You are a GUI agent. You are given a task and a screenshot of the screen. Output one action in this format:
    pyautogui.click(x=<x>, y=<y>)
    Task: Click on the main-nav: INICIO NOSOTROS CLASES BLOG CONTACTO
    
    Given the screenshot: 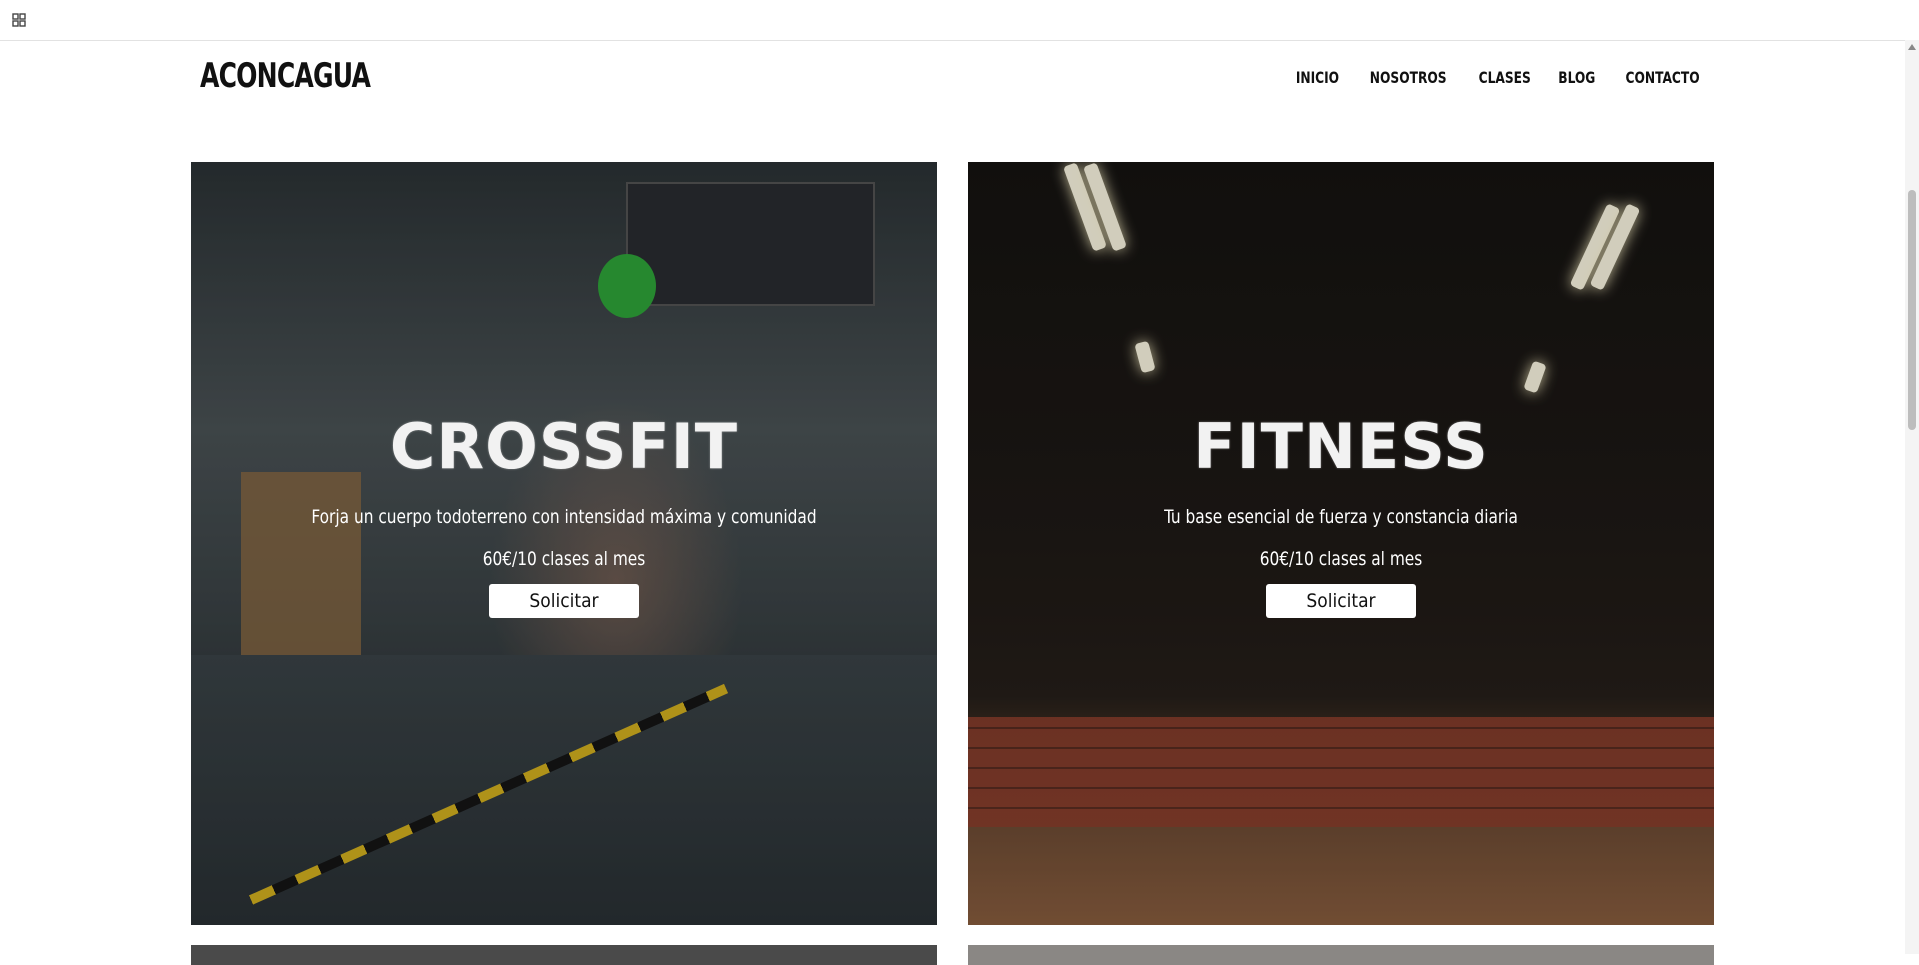 What is the action you would take?
    pyautogui.click(x=1499, y=77)
    